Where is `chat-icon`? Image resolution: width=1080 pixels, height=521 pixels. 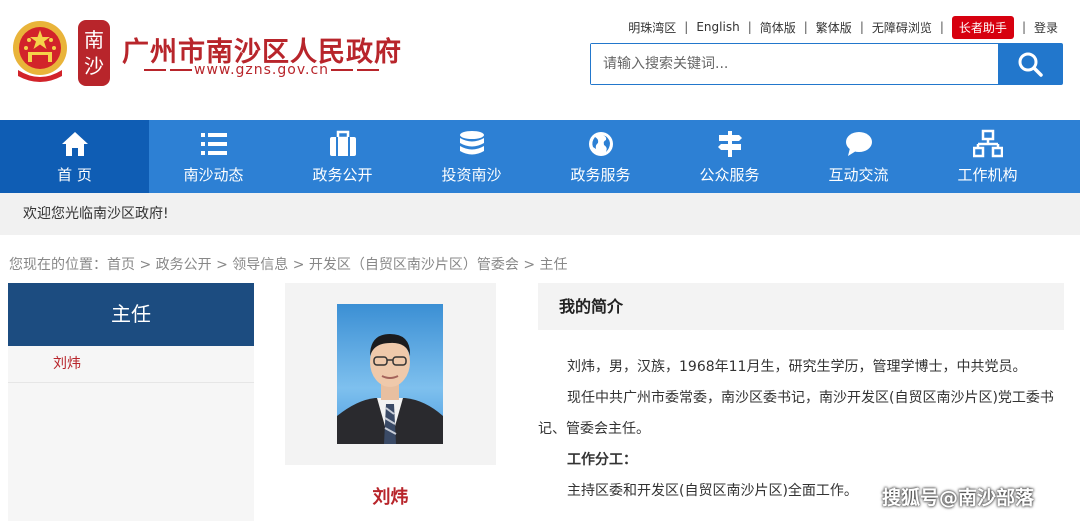 chat-icon is located at coordinates (858, 143).